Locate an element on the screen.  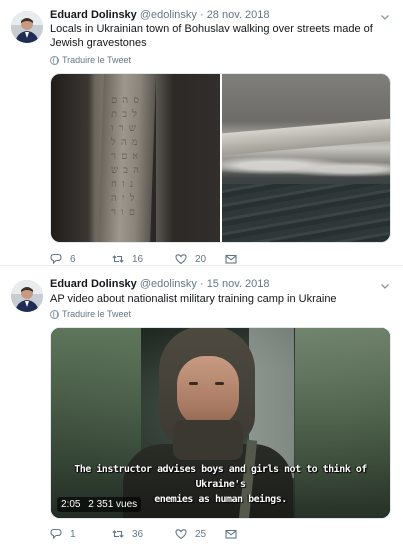
photo-gravestone-street is located at coordinates (305, 158).